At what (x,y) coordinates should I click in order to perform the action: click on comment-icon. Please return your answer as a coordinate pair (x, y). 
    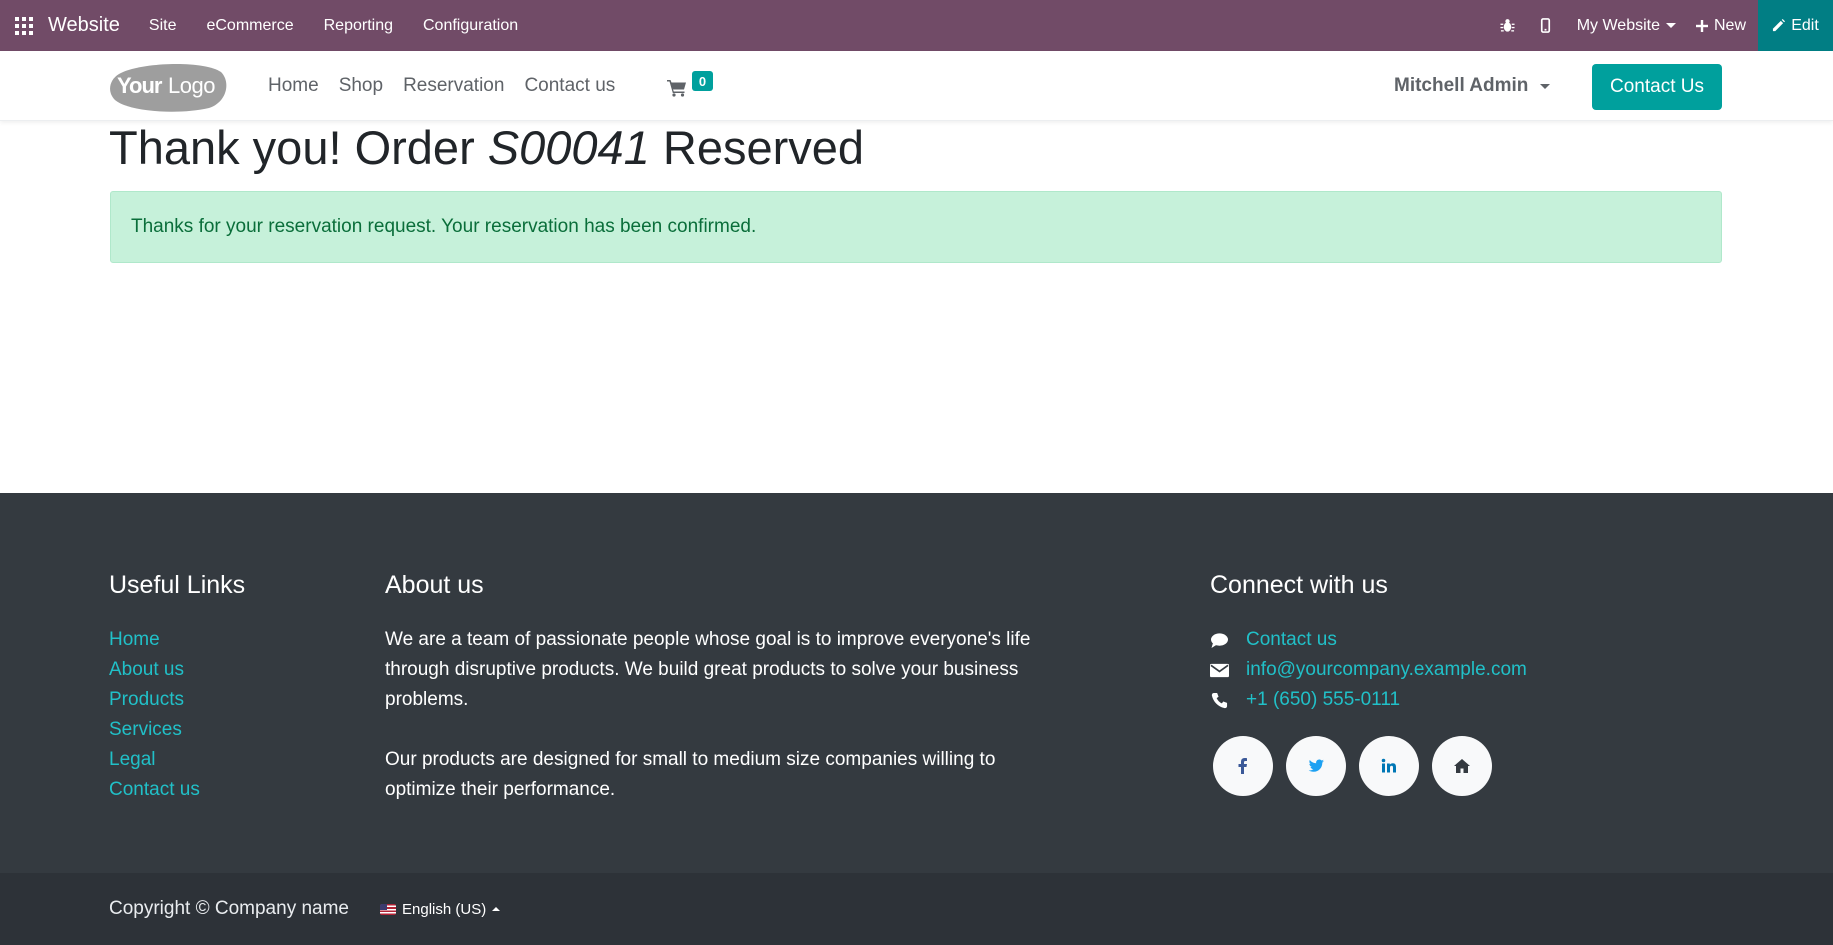
    Looking at the image, I should click on (1222, 640).